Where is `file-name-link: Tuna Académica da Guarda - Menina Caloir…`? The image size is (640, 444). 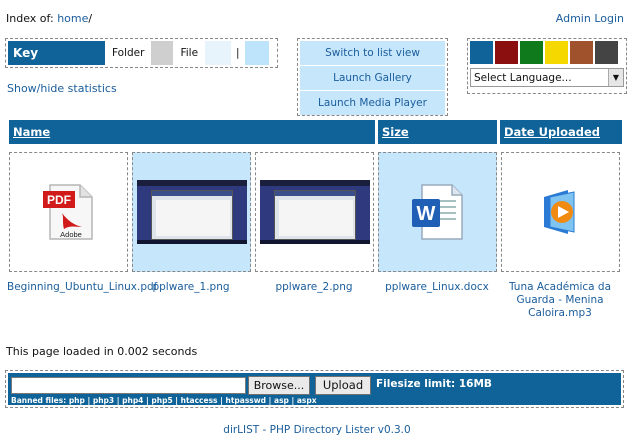
file-name-link: Tuna Académica da Guarda - Menina Caloir… is located at coordinates (560, 300).